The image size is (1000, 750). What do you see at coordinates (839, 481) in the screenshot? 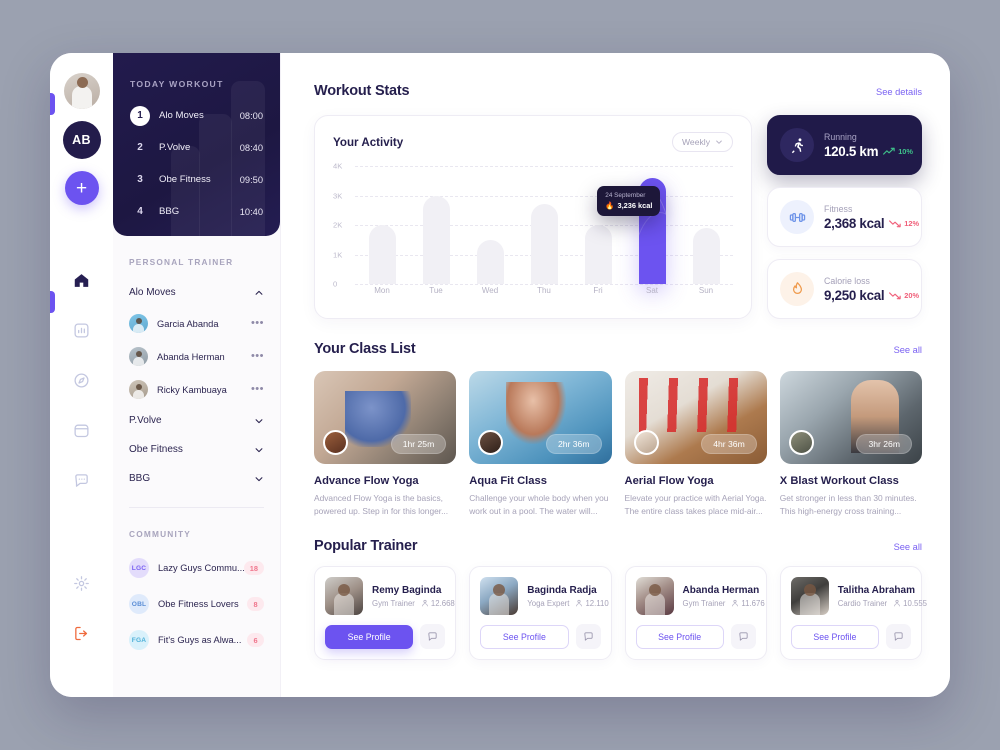
I see `class-name: X Blast Workout Class` at bounding box center [839, 481].